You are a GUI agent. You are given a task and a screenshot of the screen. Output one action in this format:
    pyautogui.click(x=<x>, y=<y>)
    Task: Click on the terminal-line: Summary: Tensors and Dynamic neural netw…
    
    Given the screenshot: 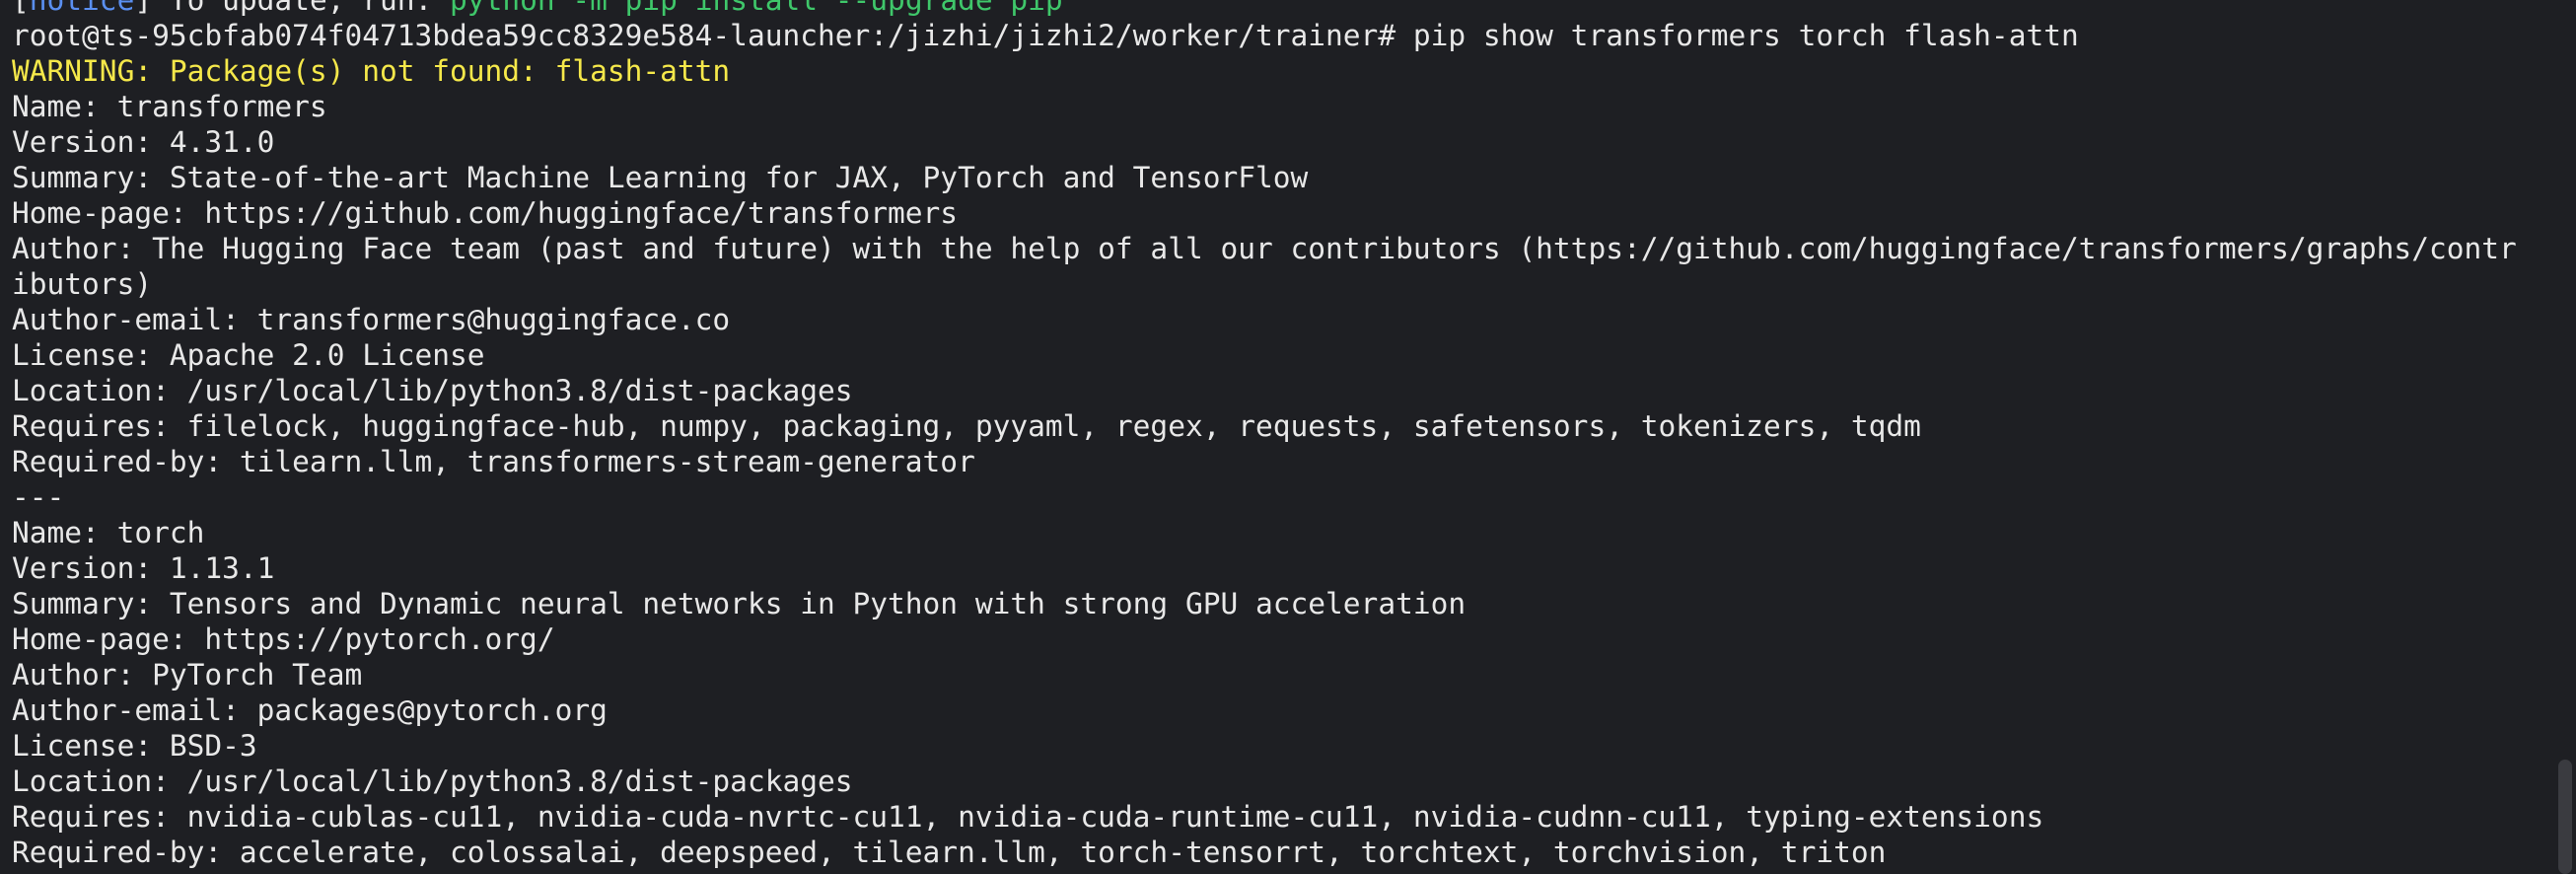 What is the action you would take?
    pyautogui.click(x=1274, y=603)
    